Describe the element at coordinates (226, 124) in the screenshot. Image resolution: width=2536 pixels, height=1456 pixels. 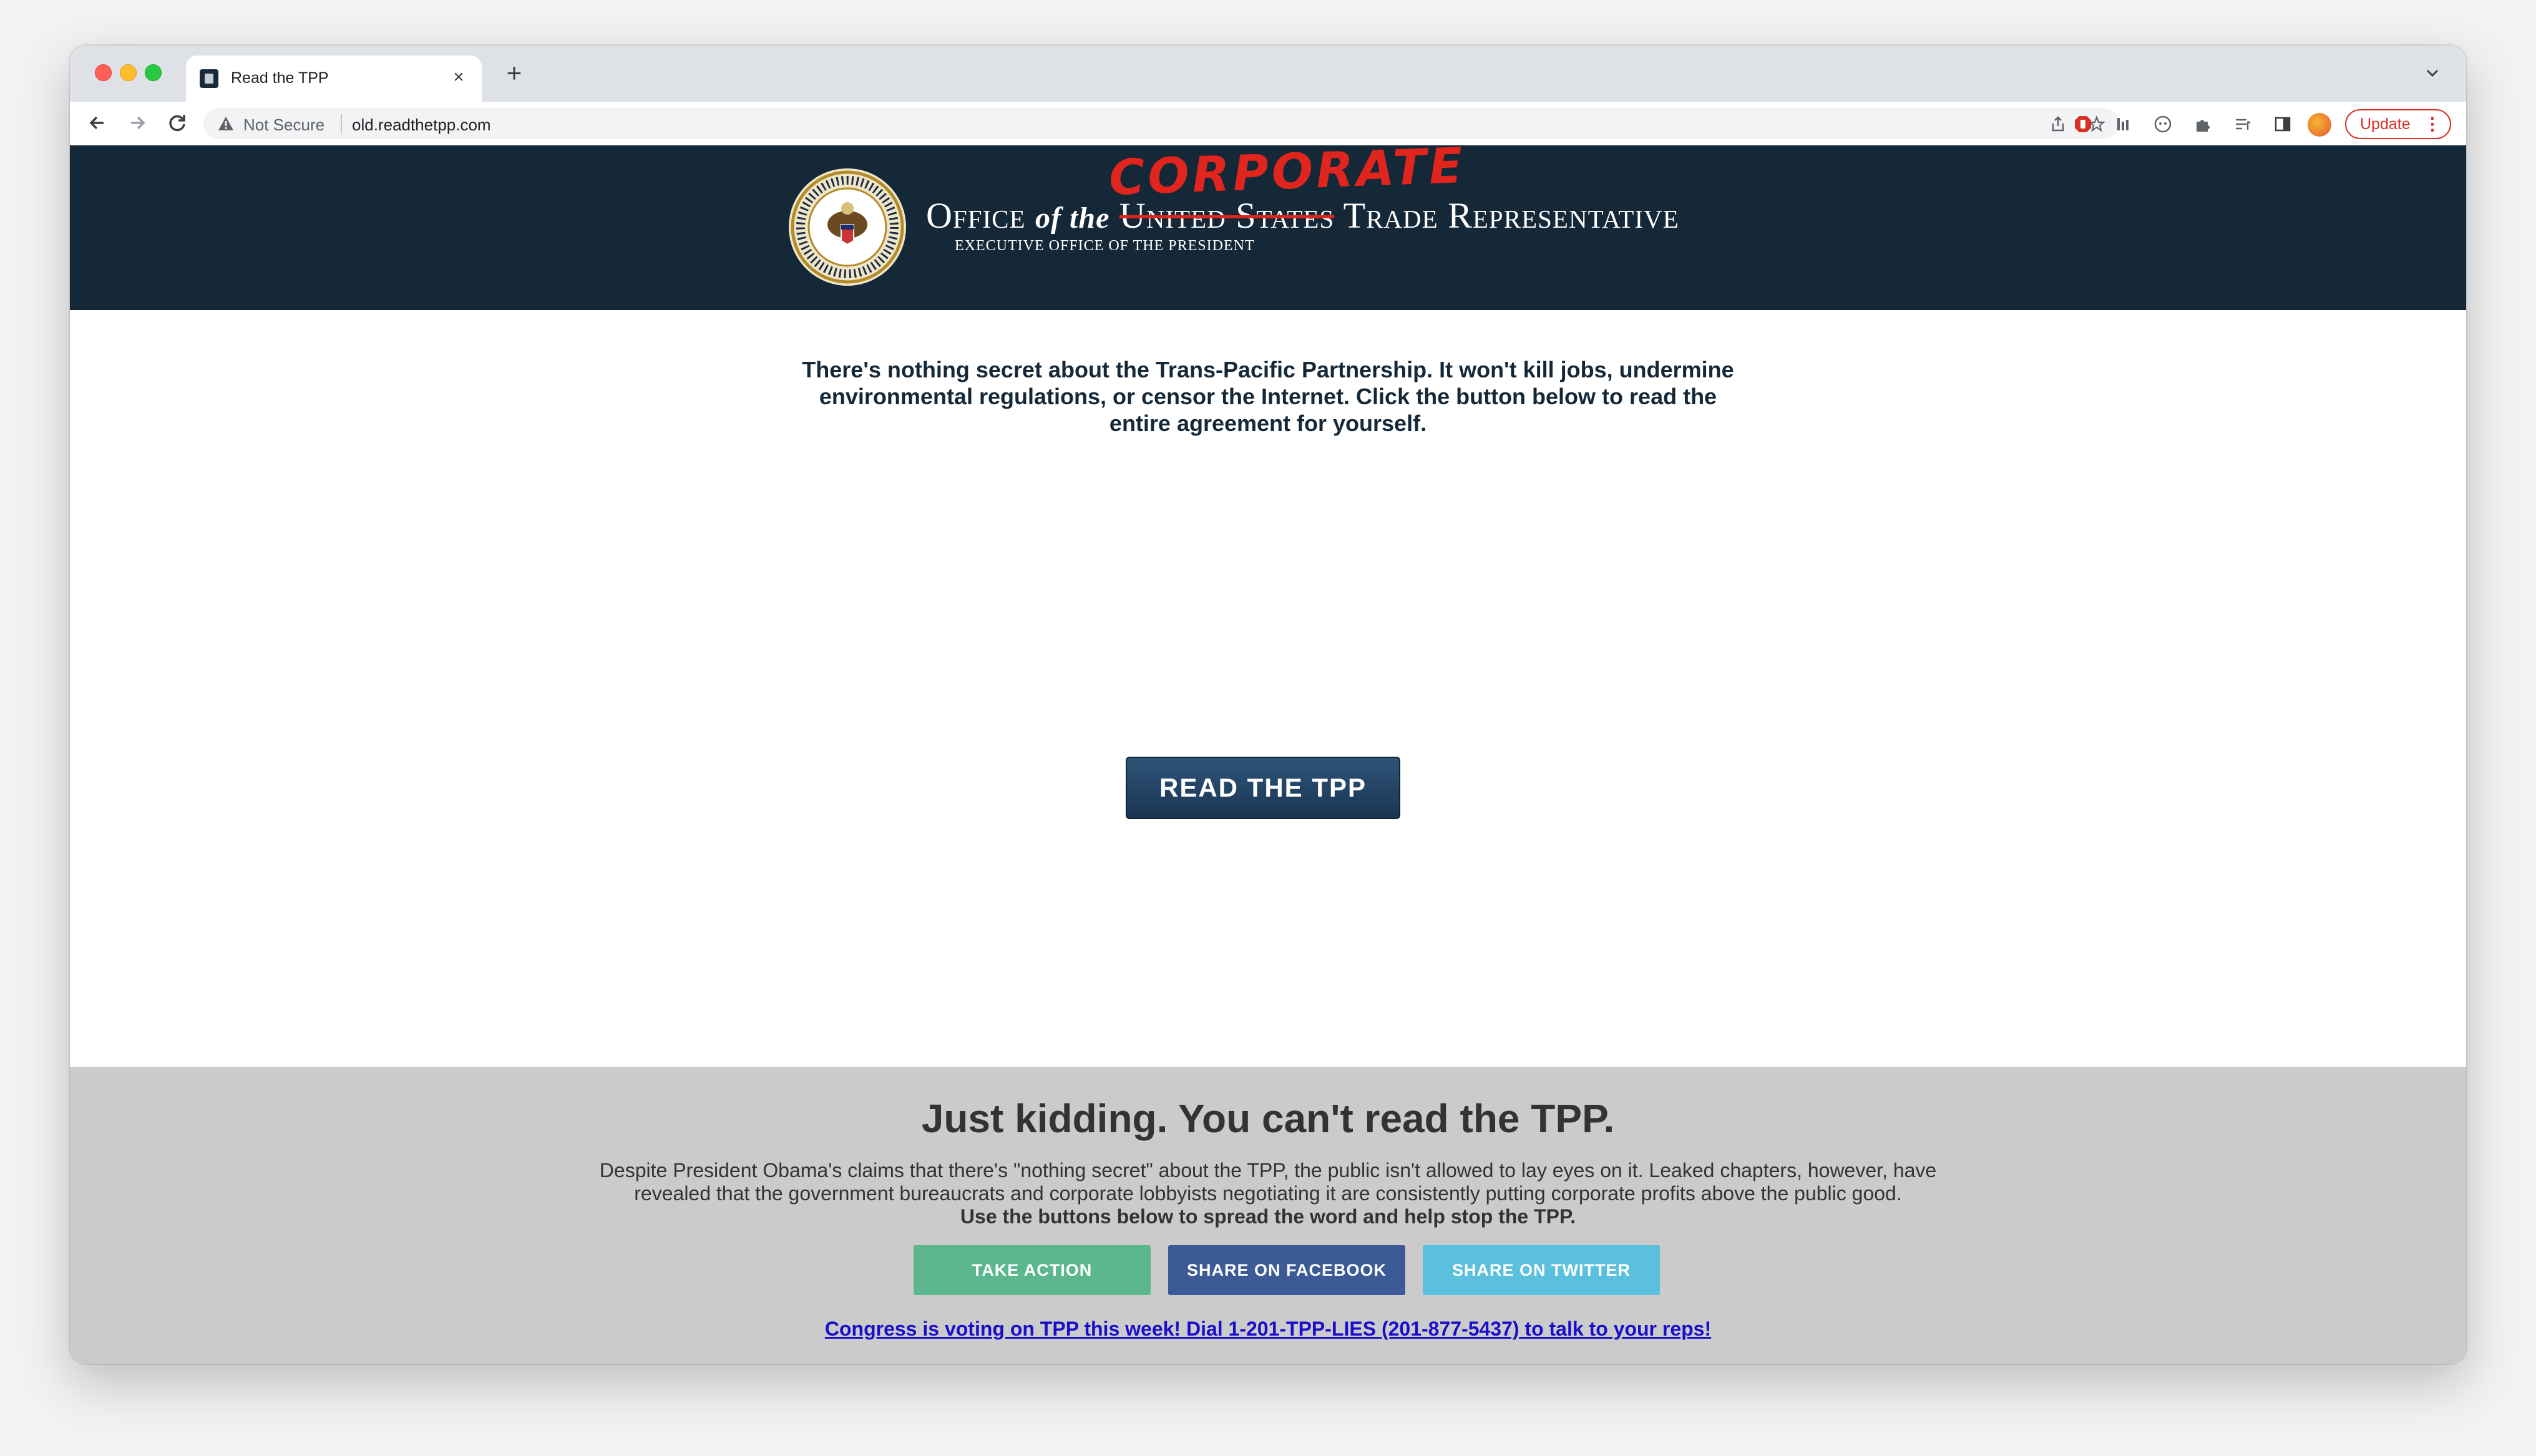
I see `warning-triangle-icon` at that location.